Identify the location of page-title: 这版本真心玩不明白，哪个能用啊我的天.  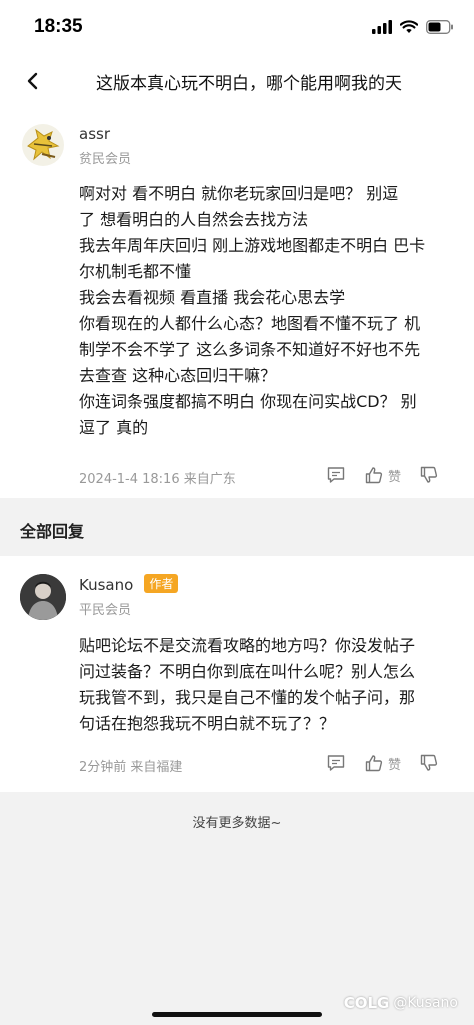
(249, 84).